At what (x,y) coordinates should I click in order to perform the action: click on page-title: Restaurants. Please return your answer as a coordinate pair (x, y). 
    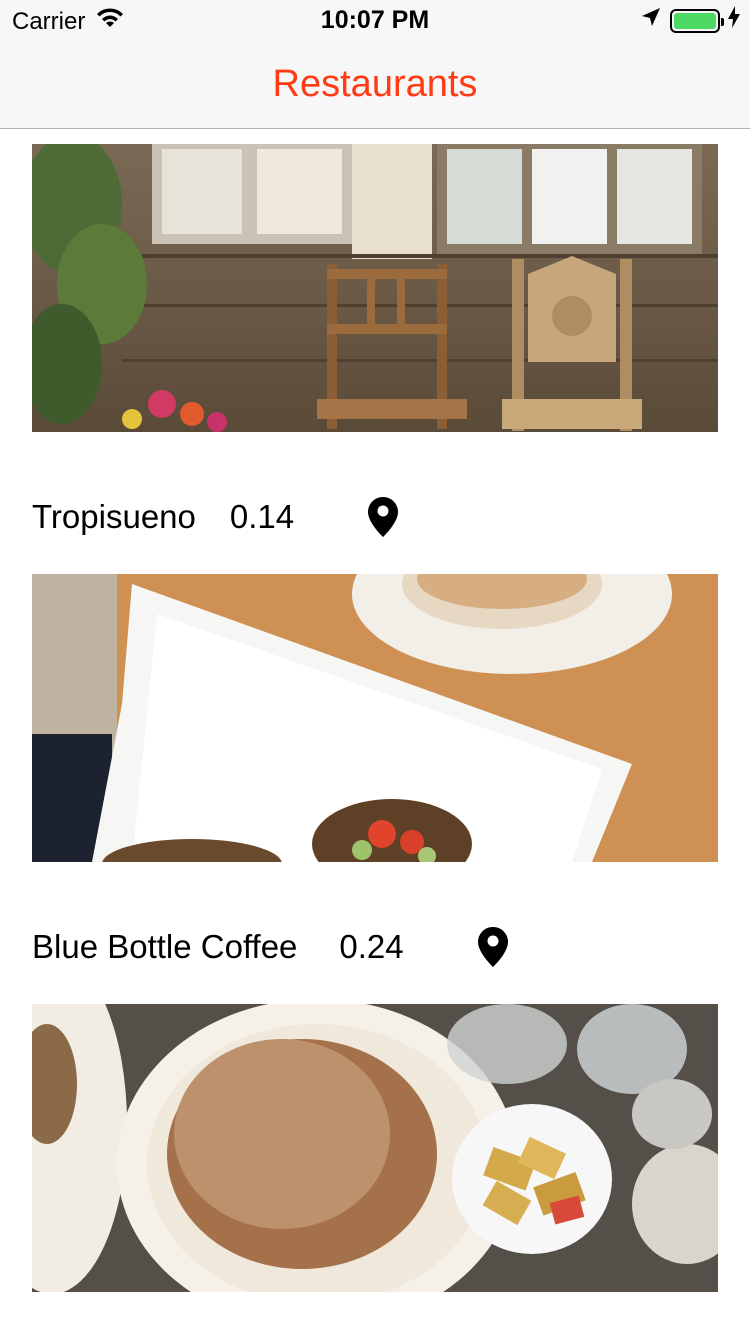
    Looking at the image, I should click on (375, 83).